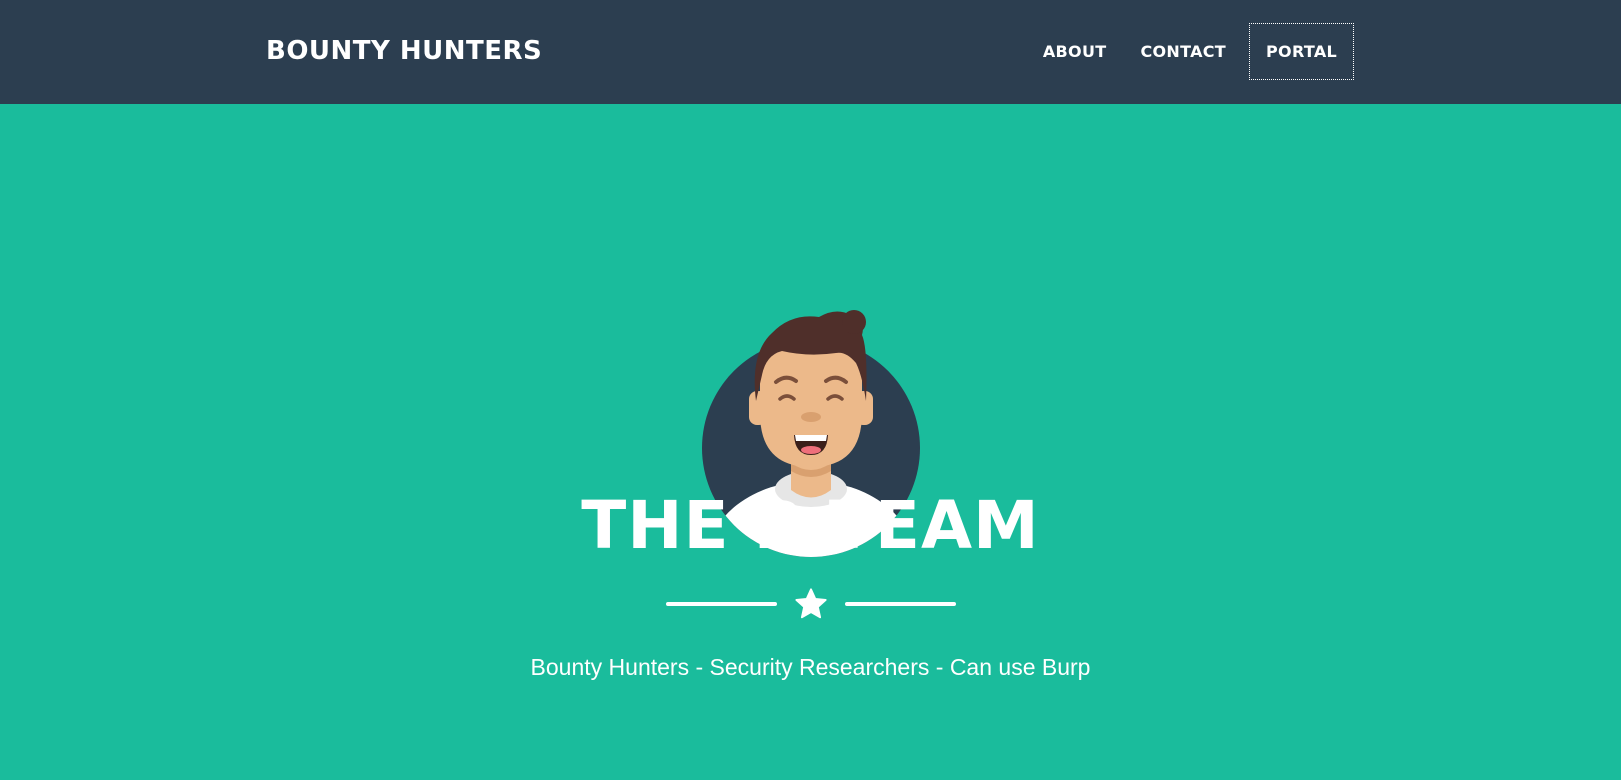 This screenshot has width=1621, height=780. I want to click on divider-line-left, so click(721, 604).